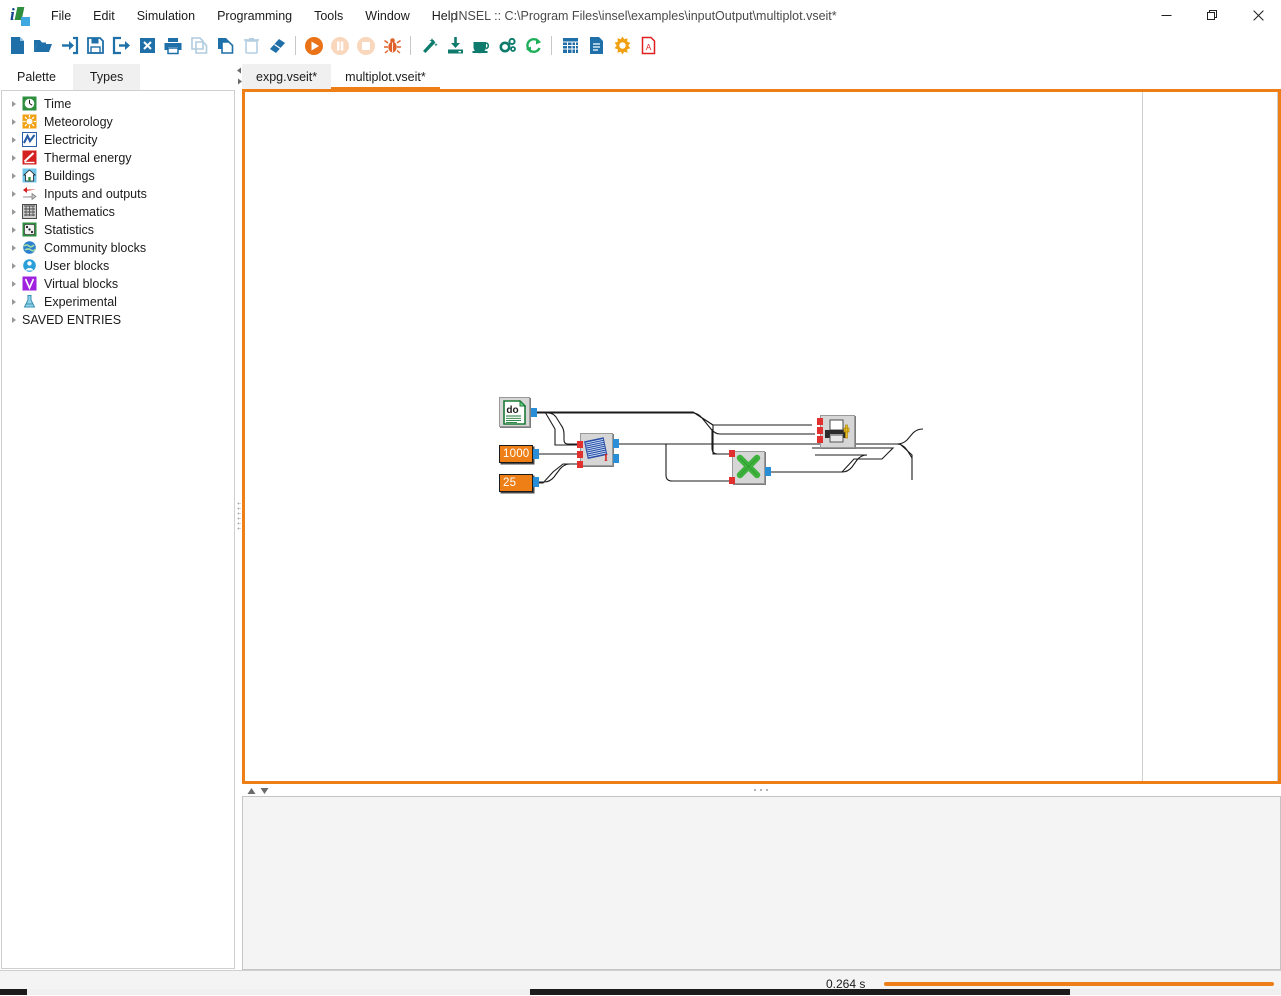  I want to click on const-1000-output-port, so click(536, 454).